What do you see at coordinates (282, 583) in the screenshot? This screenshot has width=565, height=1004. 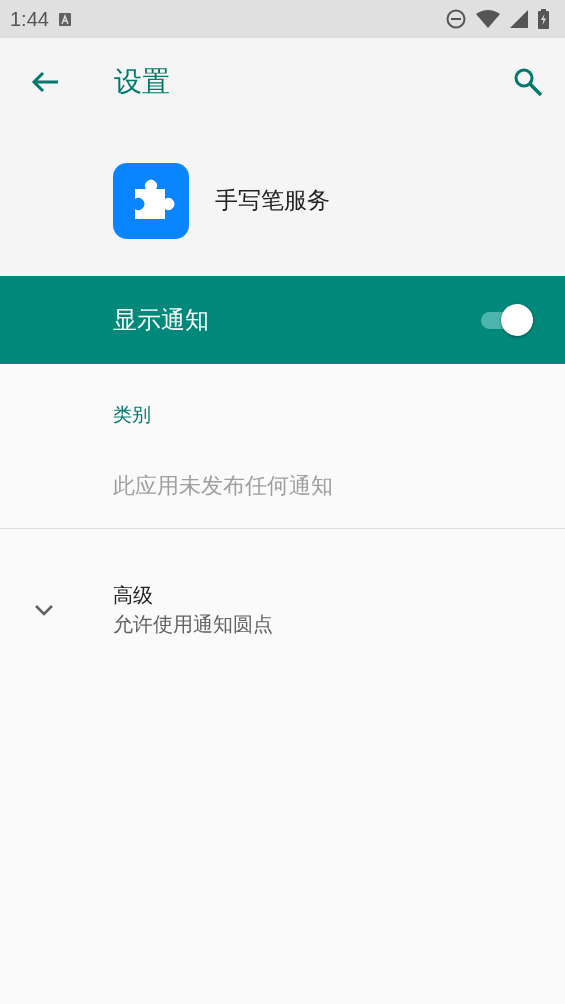 I see `advanced-row: 高级 允许使用通知圆点` at bounding box center [282, 583].